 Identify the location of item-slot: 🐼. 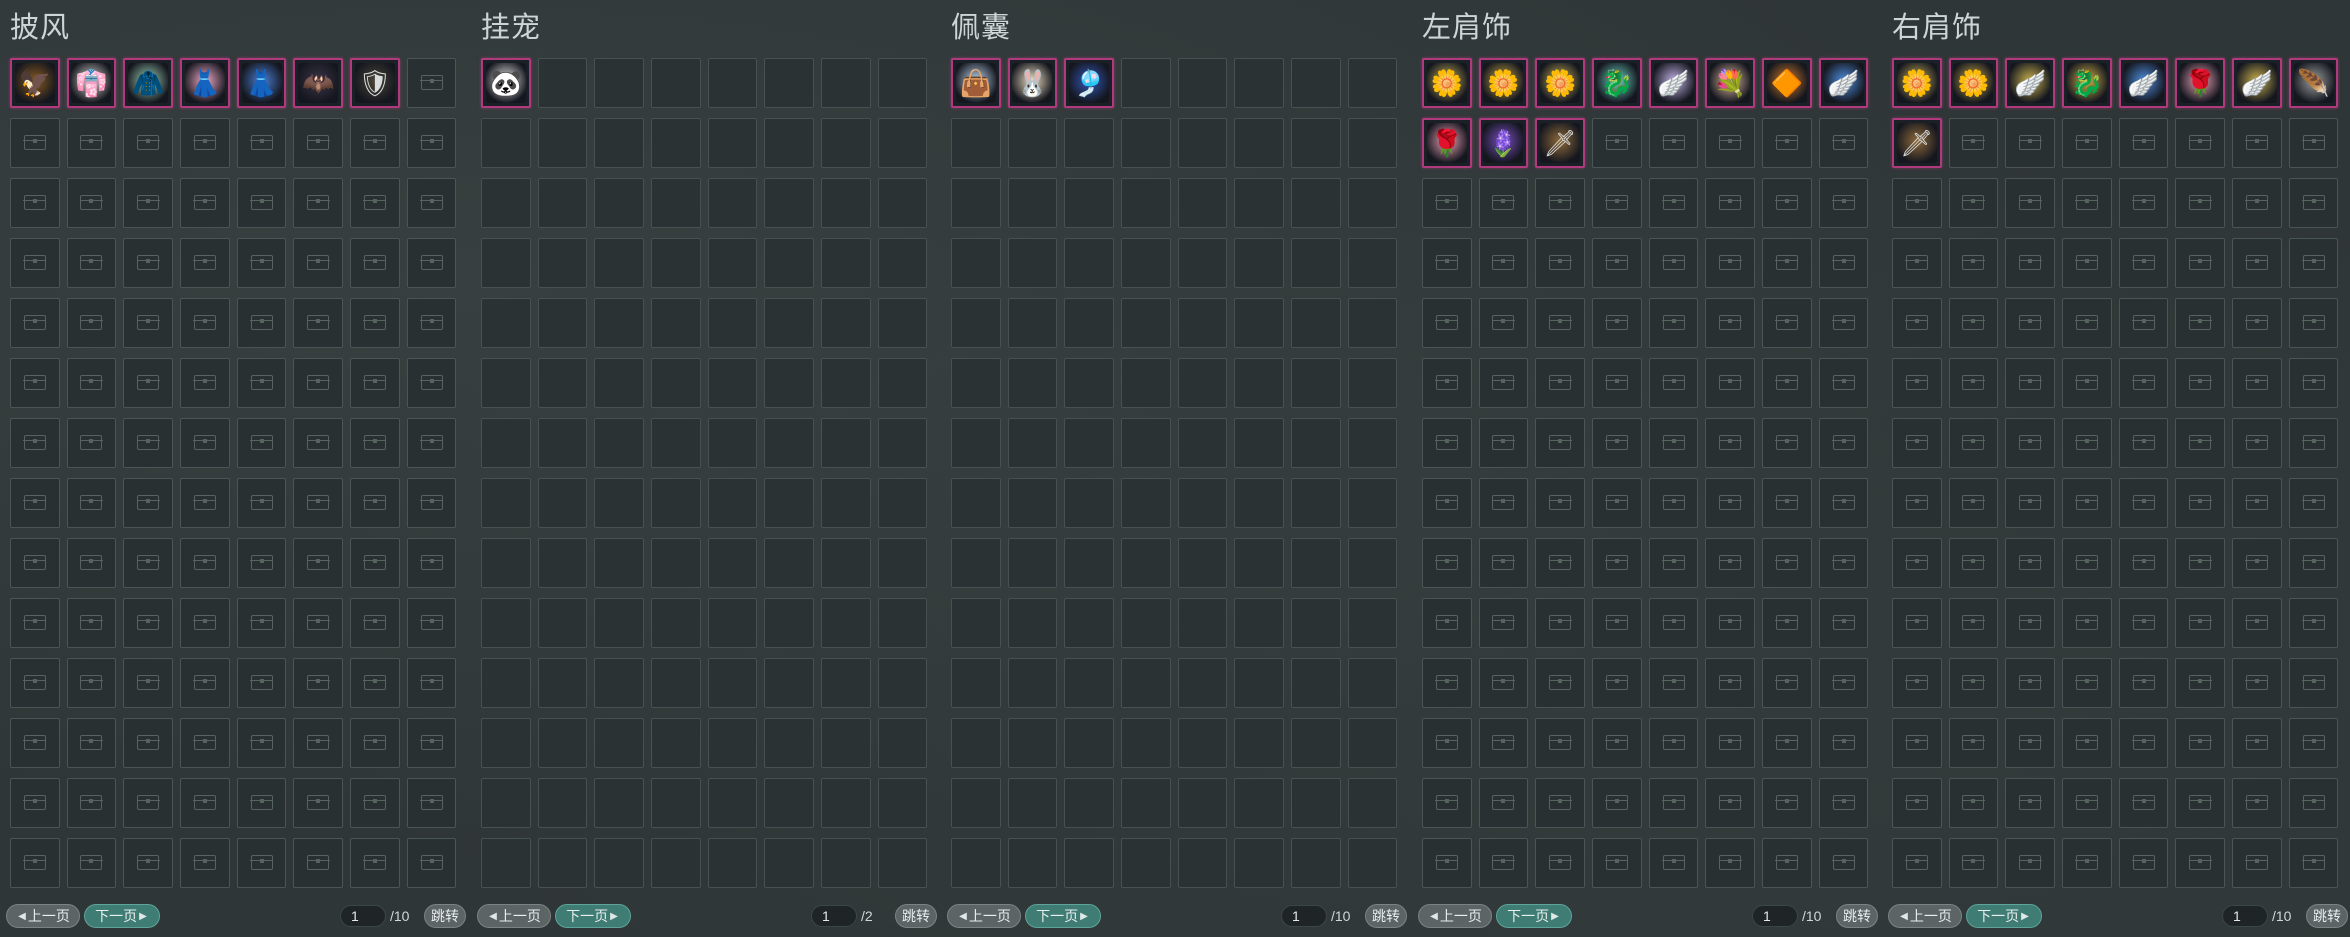
(506, 83).